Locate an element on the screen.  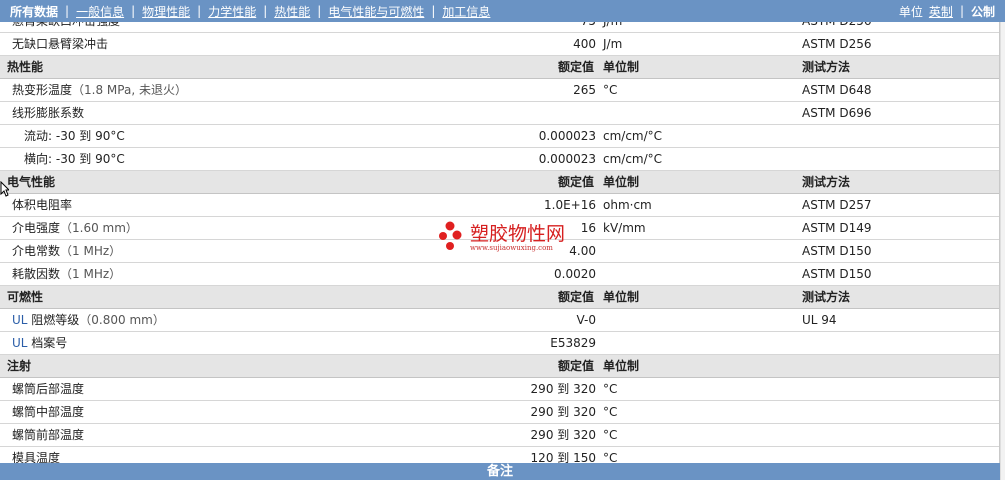
property-name: UL 阻燃等级（0.800 mm） is located at coordinates (88, 320).